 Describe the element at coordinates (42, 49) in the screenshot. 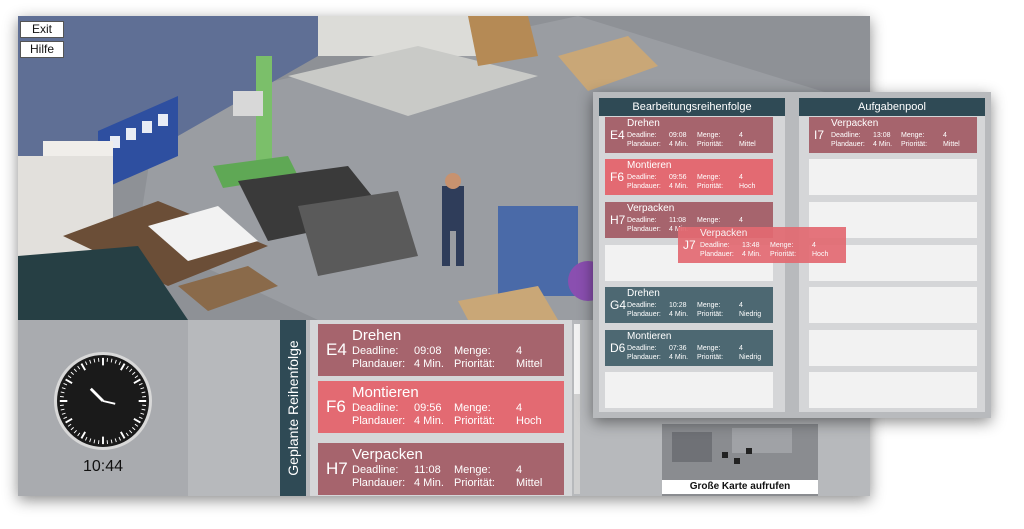

I see `help-button: Hilfe` at that location.